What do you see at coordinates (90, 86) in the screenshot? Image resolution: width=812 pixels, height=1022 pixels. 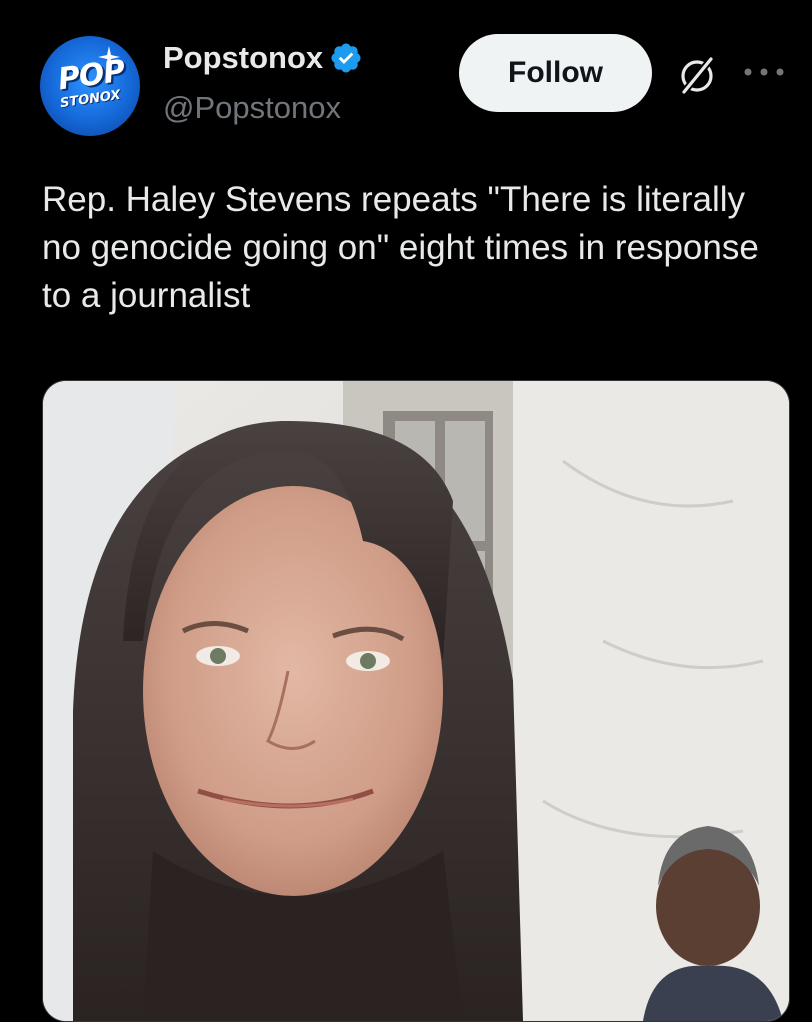 I see `avatar: POP STONOX` at bounding box center [90, 86].